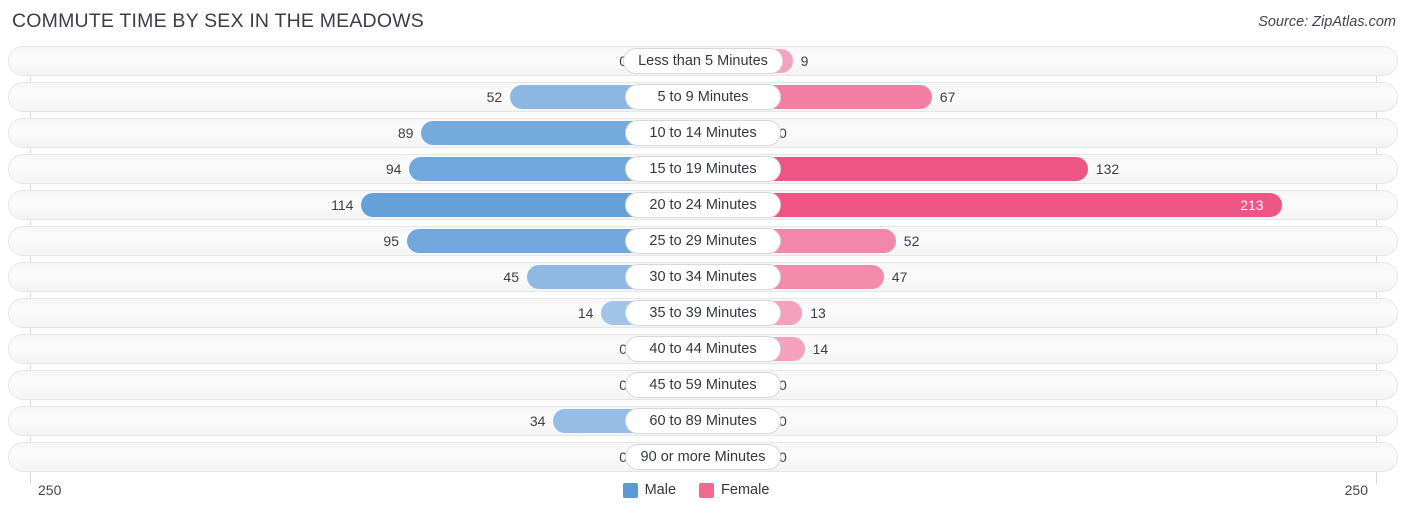  I want to click on legend-item-male: Male, so click(649, 490).